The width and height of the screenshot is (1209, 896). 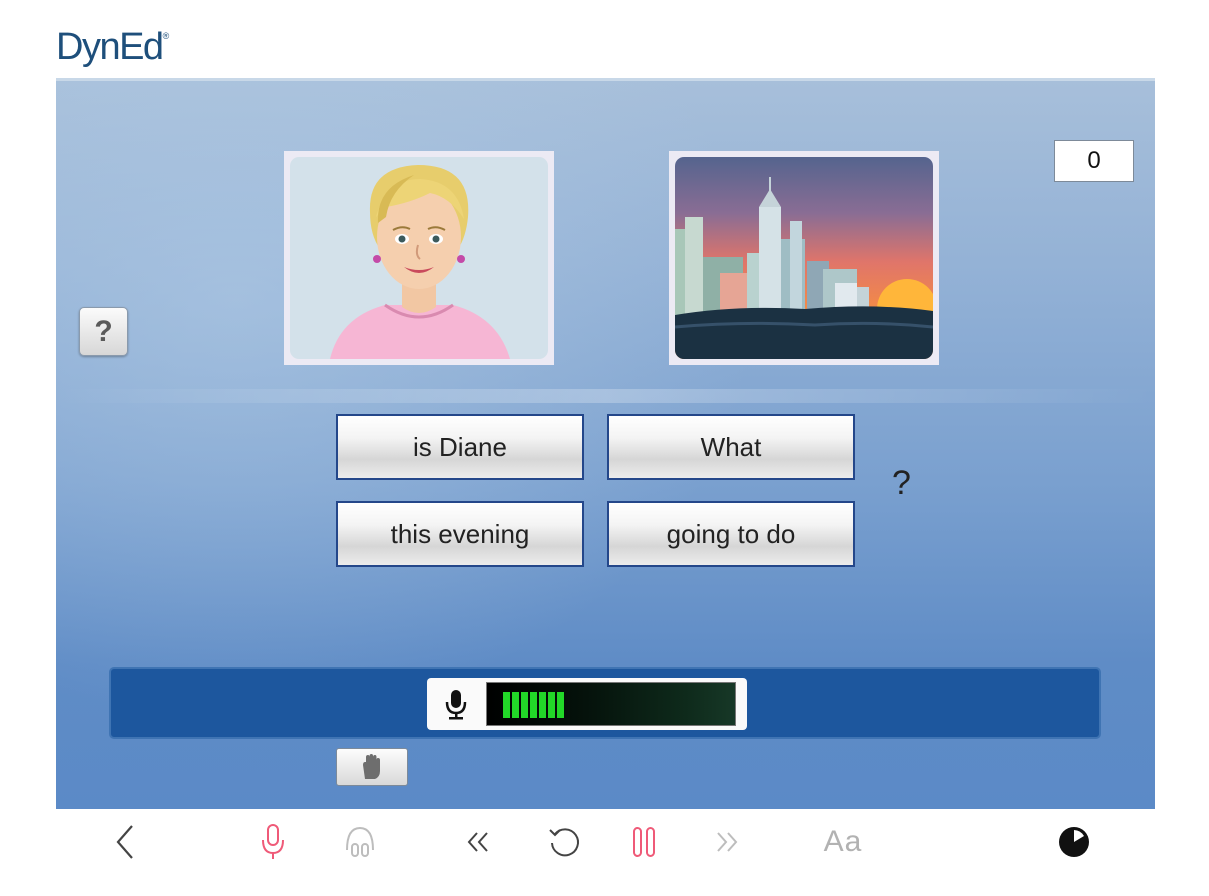 What do you see at coordinates (564, 842) in the screenshot?
I see `replay-icon` at bounding box center [564, 842].